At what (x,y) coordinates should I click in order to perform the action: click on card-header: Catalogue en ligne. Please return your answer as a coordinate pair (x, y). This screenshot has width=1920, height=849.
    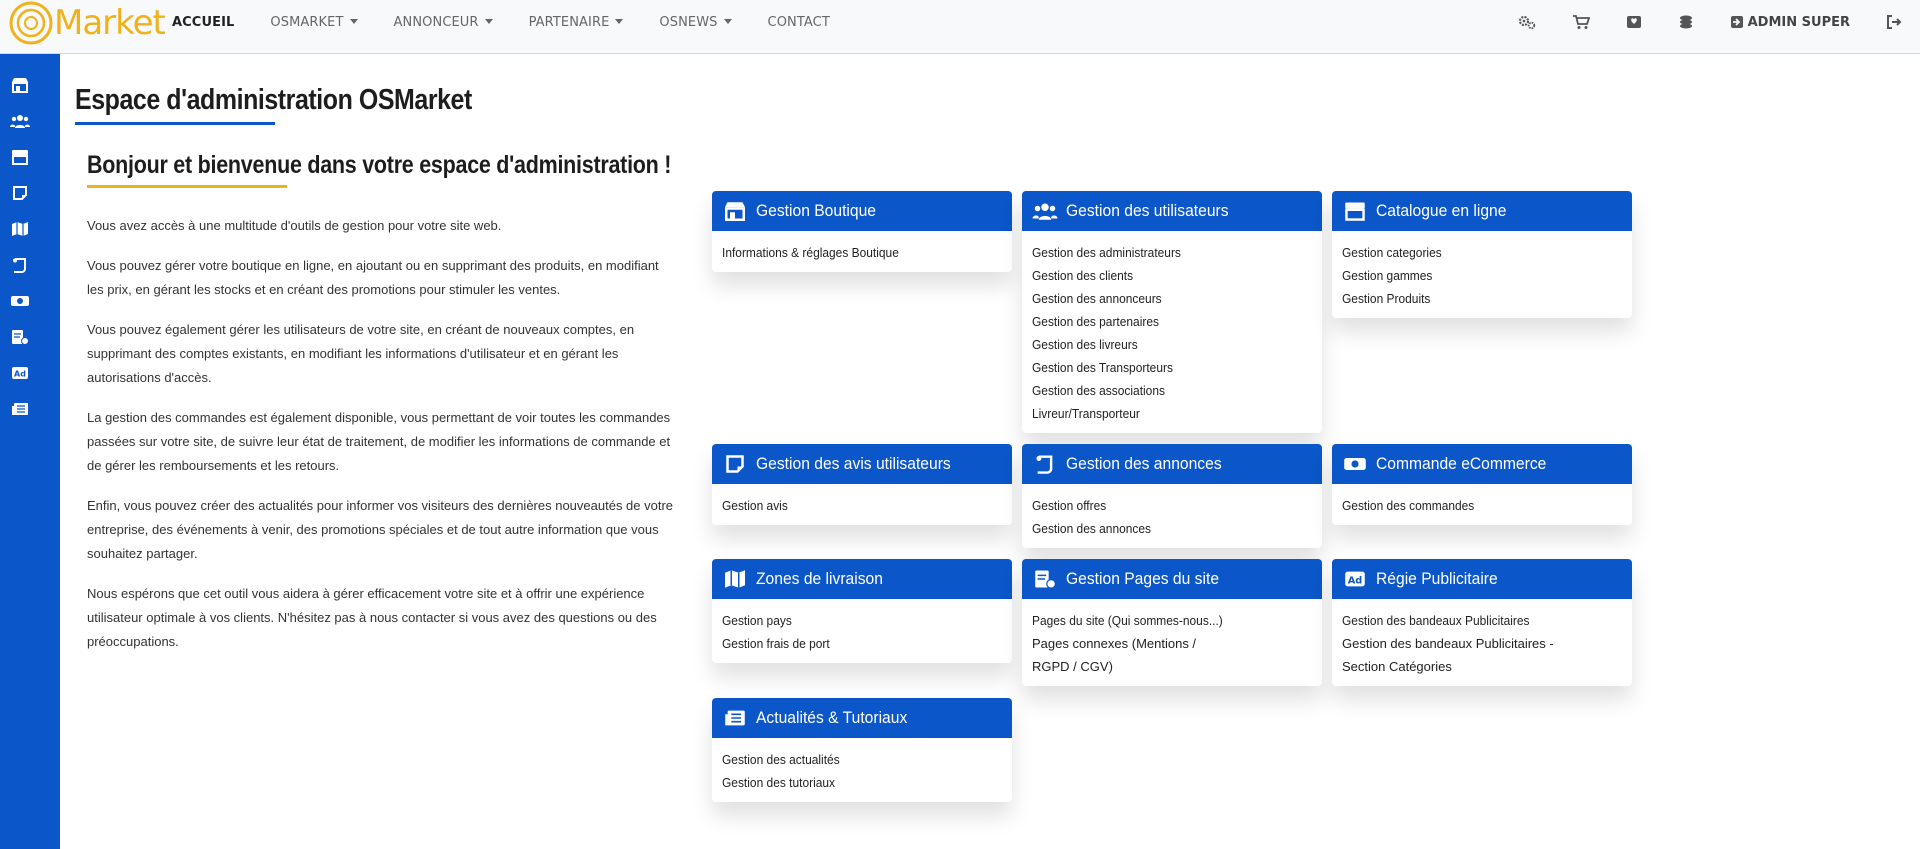
    Looking at the image, I should click on (1482, 211).